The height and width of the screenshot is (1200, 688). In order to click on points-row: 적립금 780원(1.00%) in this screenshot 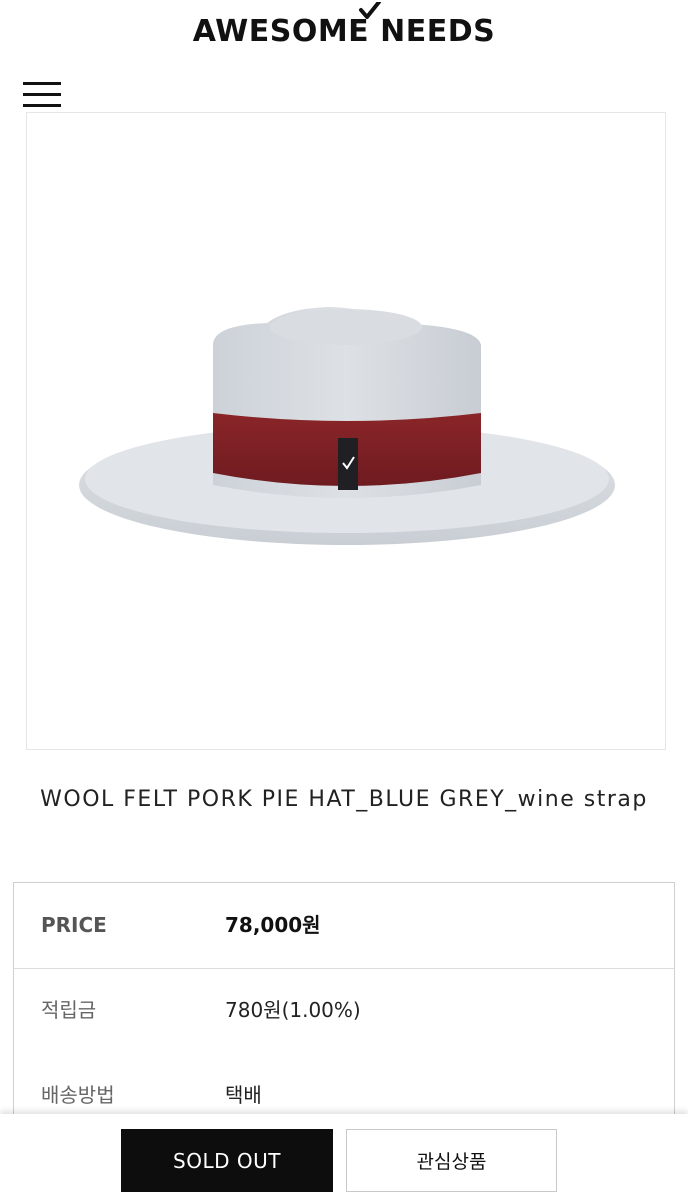, I will do `click(344, 1010)`.